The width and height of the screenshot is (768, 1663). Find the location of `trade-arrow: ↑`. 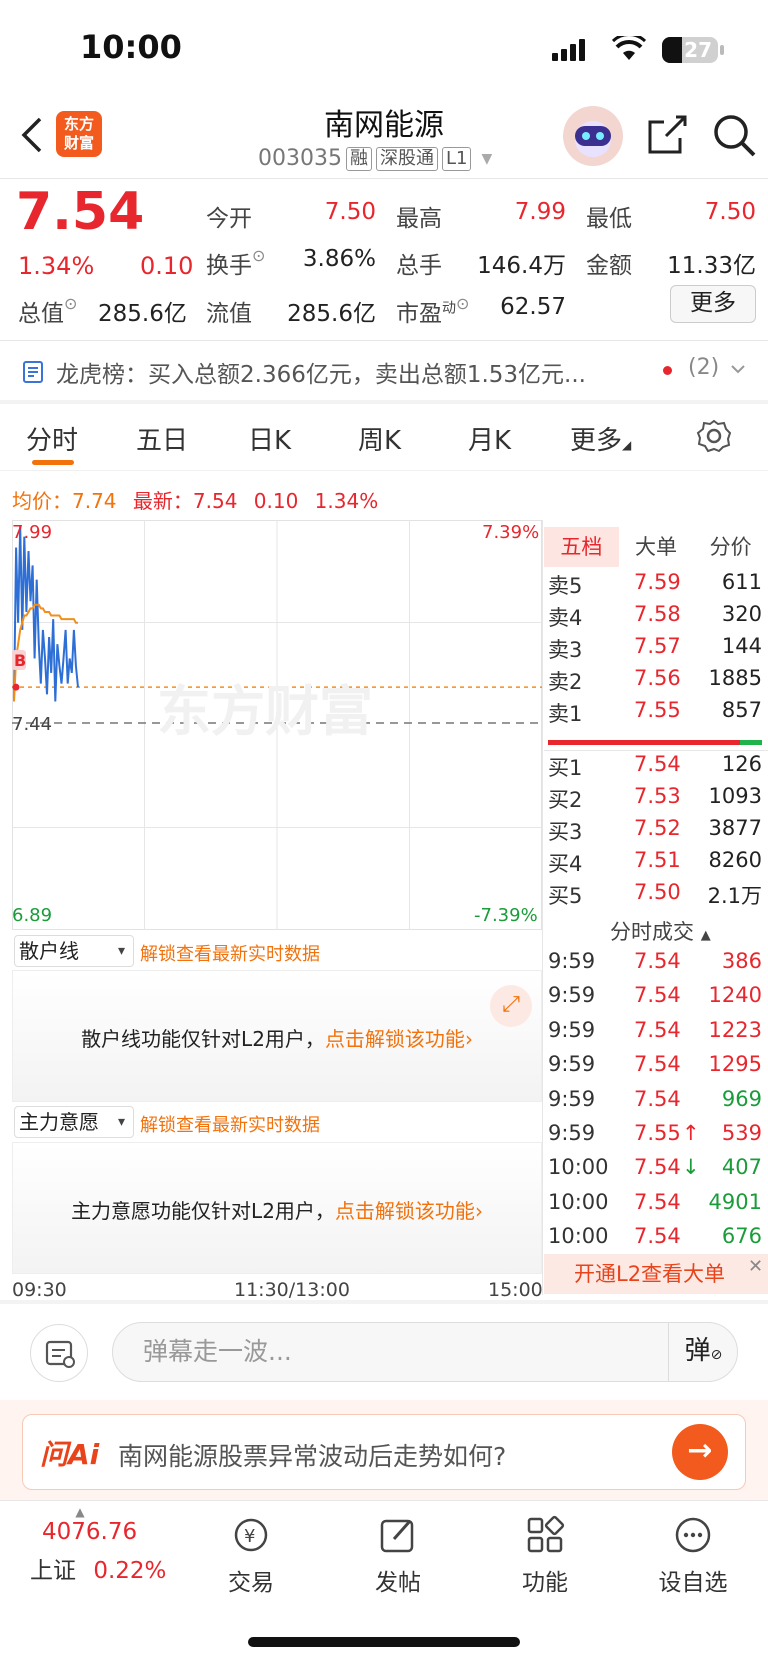

trade-arrow: ↑ is located at coordinates (691, 1133).